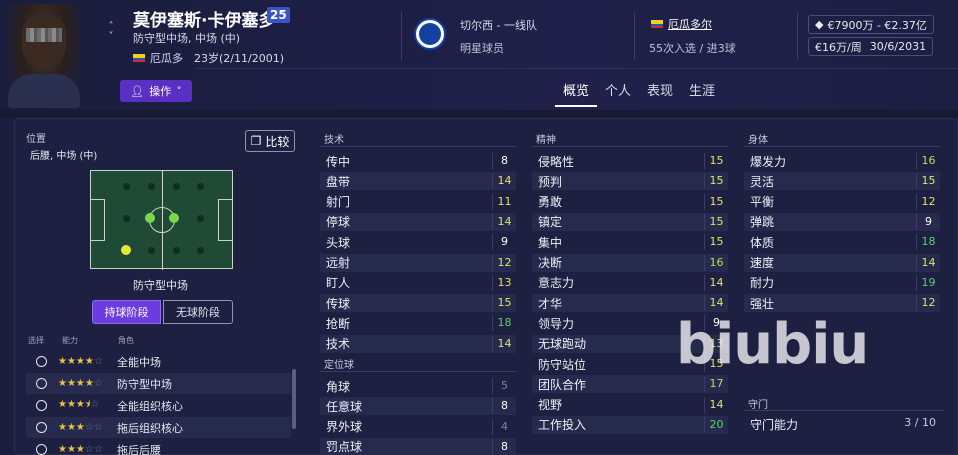  I want to click on role-stars: ★★★★☆, so click(80, 383).